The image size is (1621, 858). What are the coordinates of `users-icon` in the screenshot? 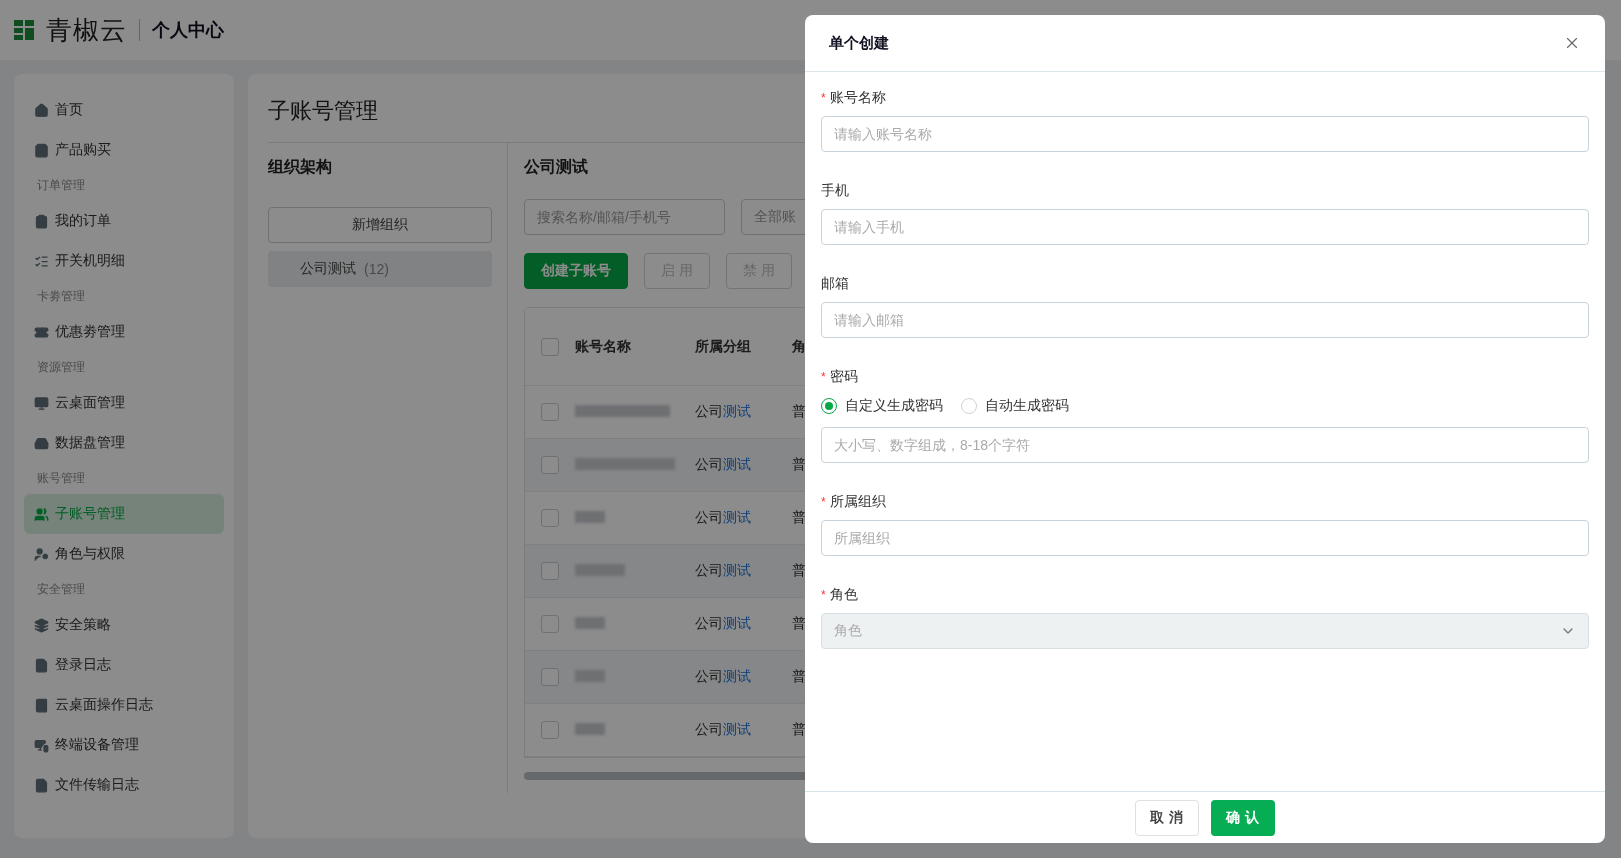 It's located at (41, 514).